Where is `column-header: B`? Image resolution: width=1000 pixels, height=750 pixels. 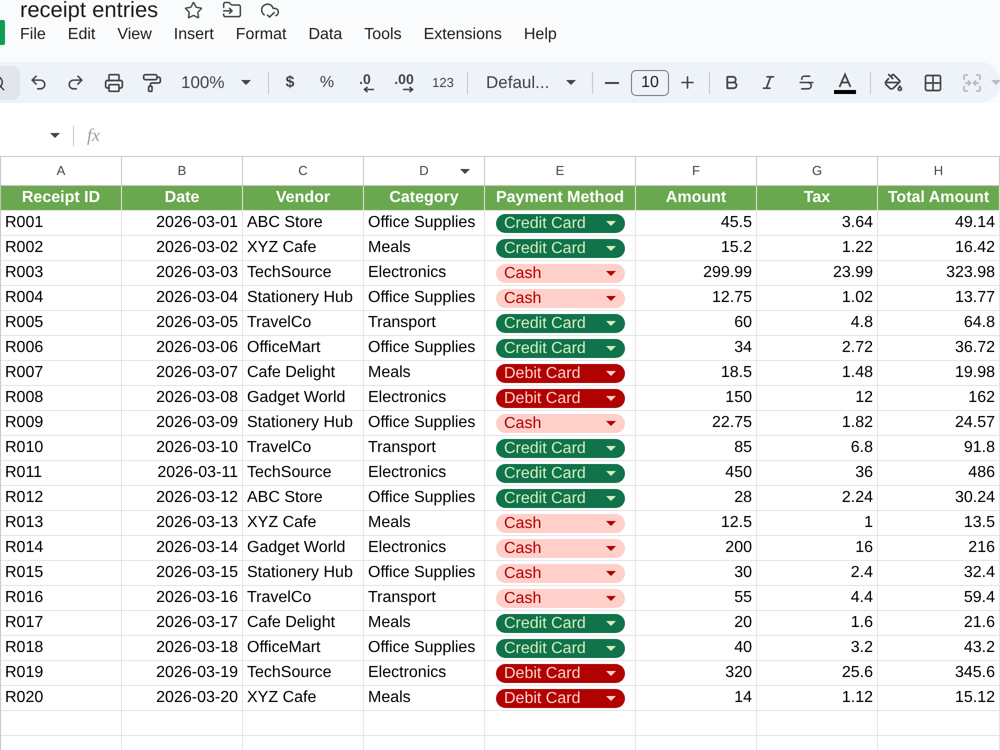
column-header: B is located at coordinates (182, 171).